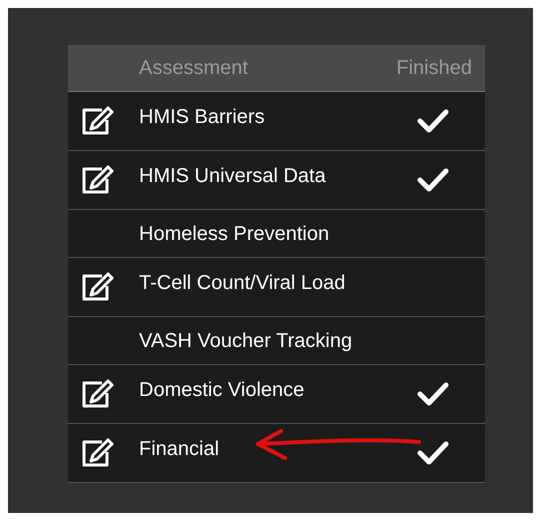 The image size is (541, 521). I want to click on assessment-name: Homeless Prevention, so click(234, 234).